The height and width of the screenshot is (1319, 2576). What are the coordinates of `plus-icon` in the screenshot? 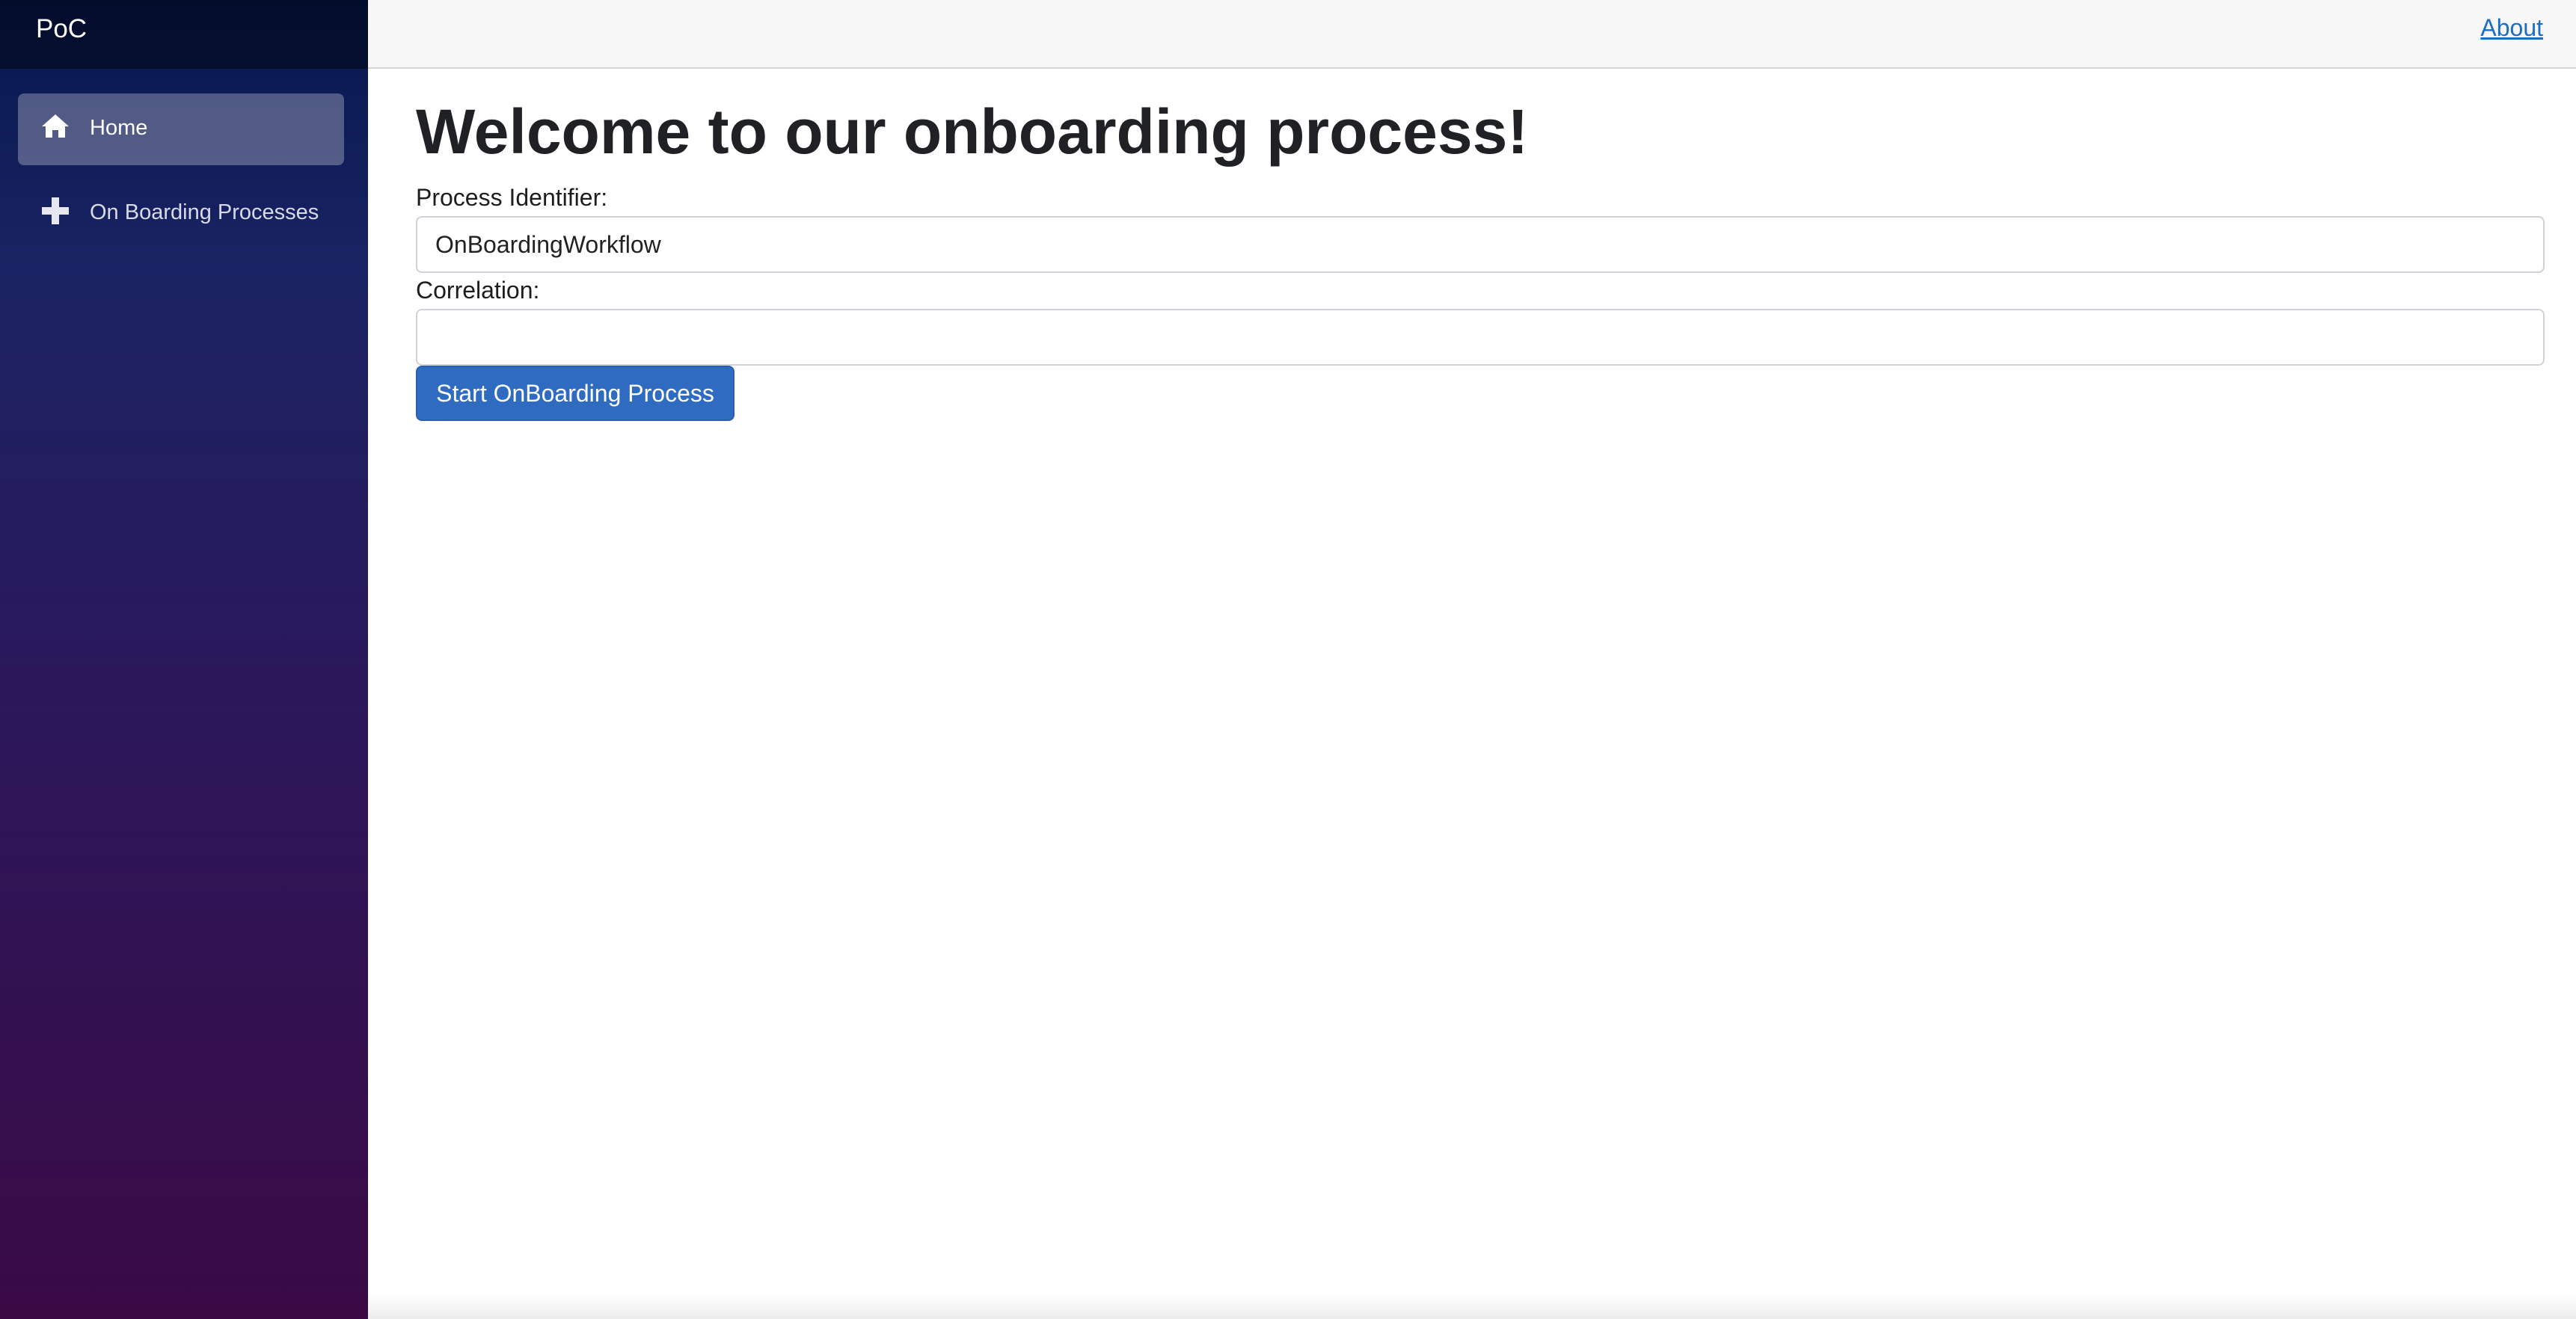 It's located at (55, 210).